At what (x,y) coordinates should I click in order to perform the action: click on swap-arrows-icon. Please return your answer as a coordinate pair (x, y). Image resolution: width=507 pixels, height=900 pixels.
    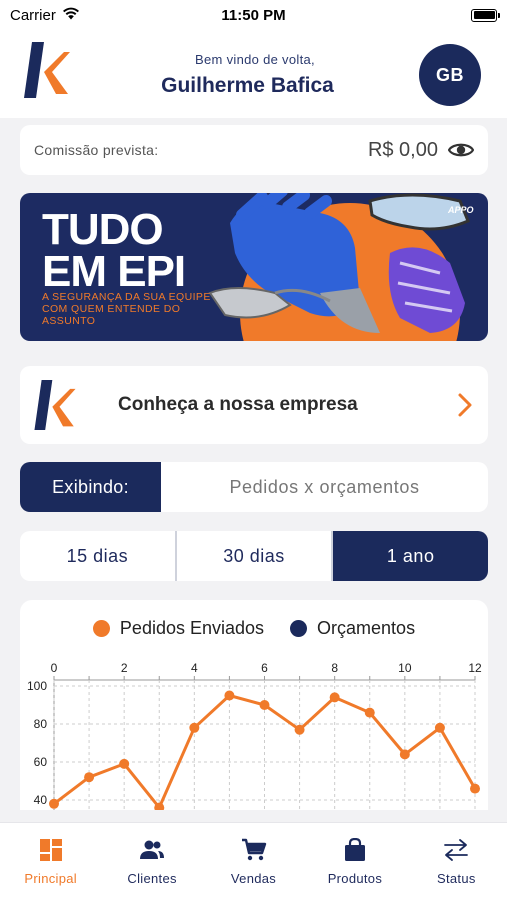
    Looking at the image, I should click on (456, 850).